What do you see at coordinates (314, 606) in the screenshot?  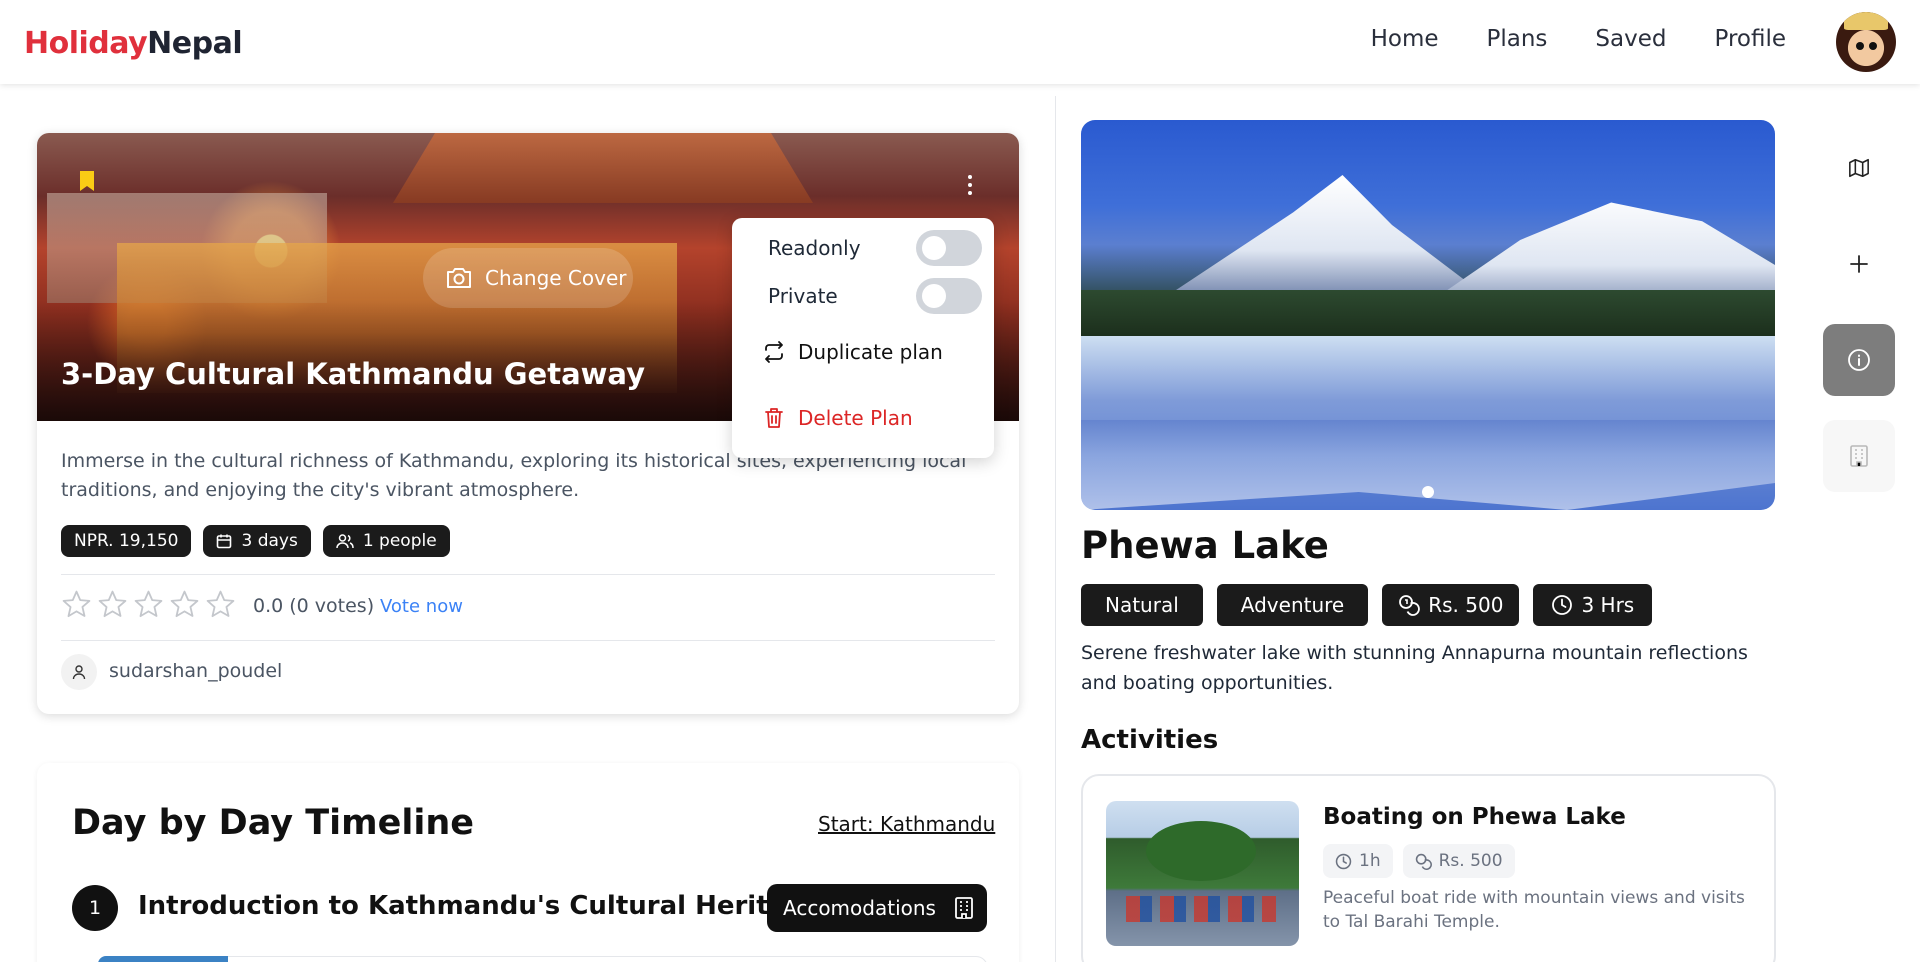 I see `rating-summary: 0.0 (0 votes)` at bounding box center [314, 606].